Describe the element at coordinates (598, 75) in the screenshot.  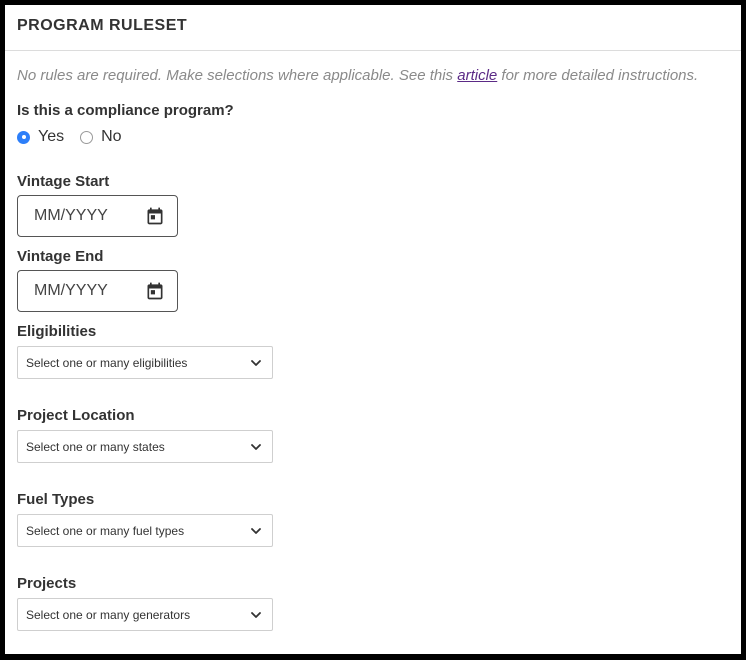
I see `intro-text-after: for more detailed instructions.` at that location.